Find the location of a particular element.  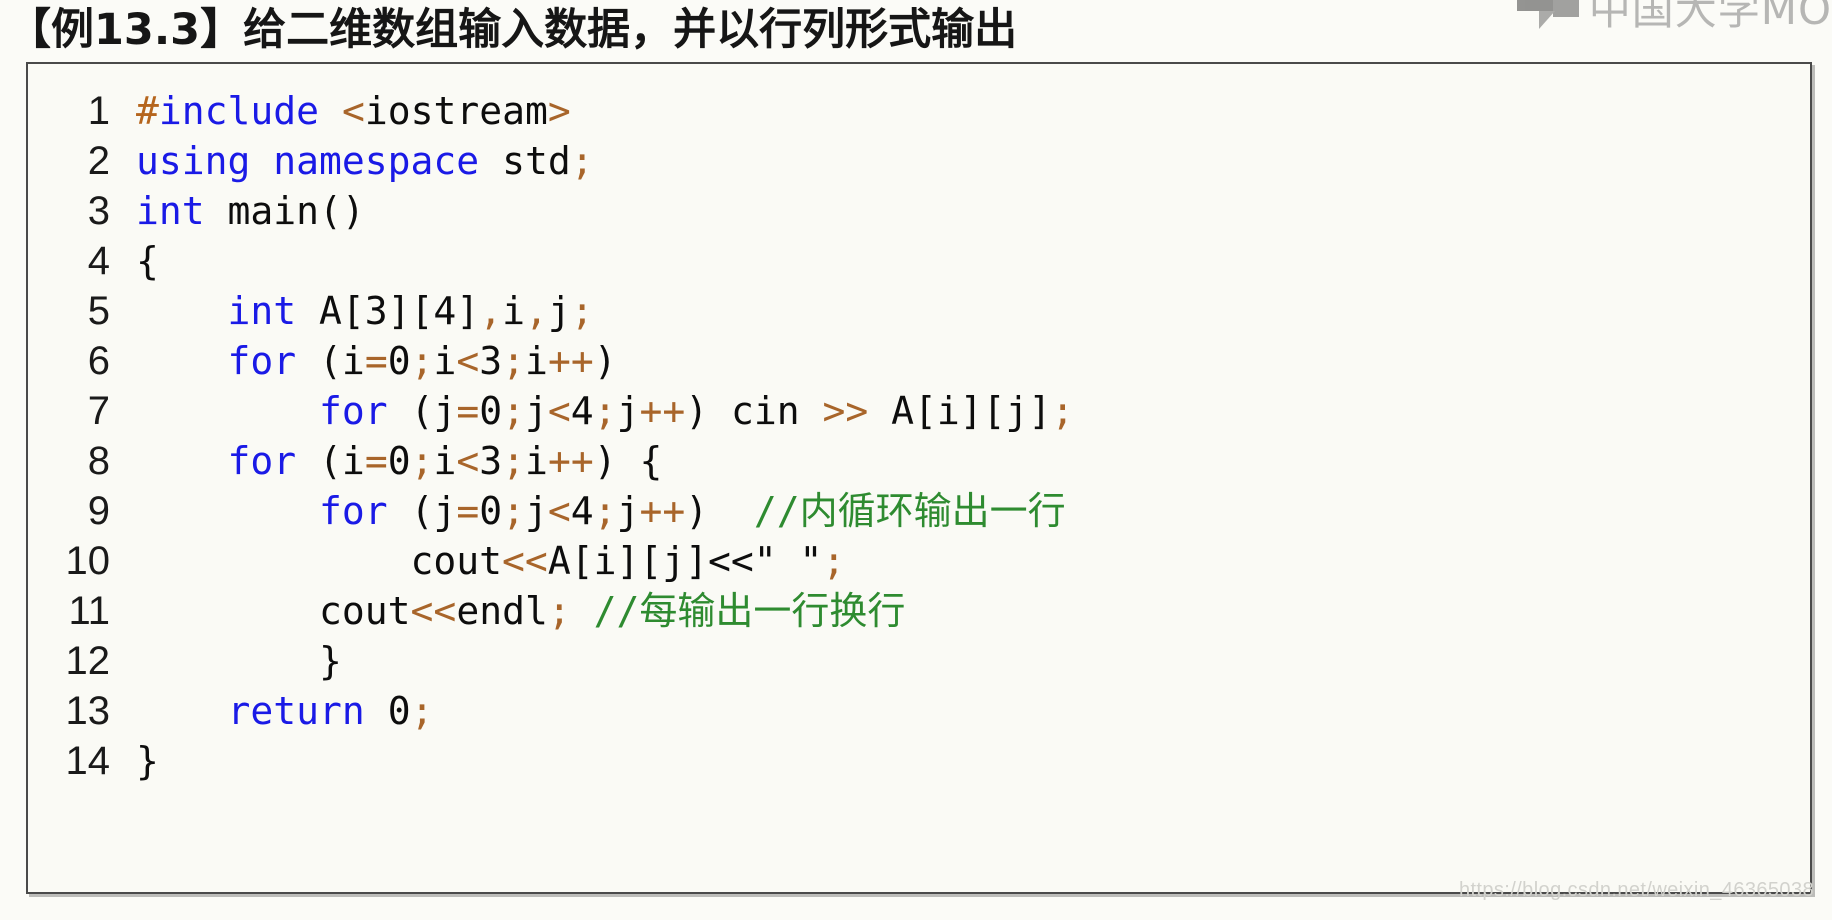

line-number: 14 is located at coordinates (88, 761).